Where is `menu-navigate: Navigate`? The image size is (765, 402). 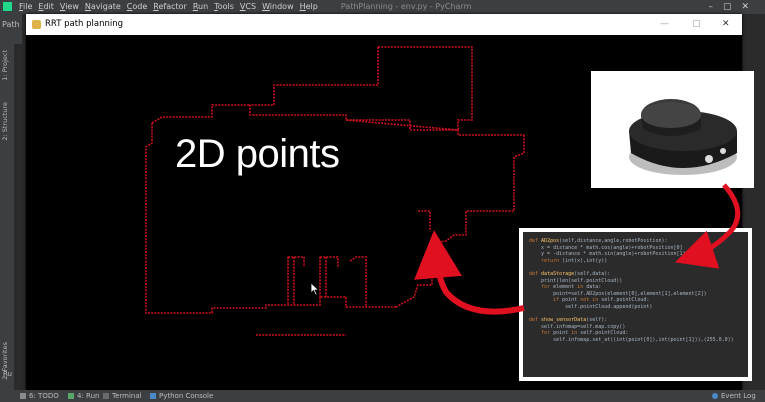
menu-navigate: Navigate is located at coordinates (103, 7).